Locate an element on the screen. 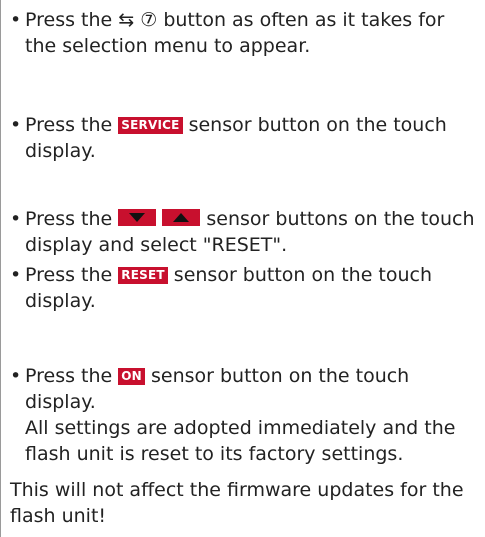 The image size is (485, 537). step-3-text-before: Press the is located at coordinates (69, 219).